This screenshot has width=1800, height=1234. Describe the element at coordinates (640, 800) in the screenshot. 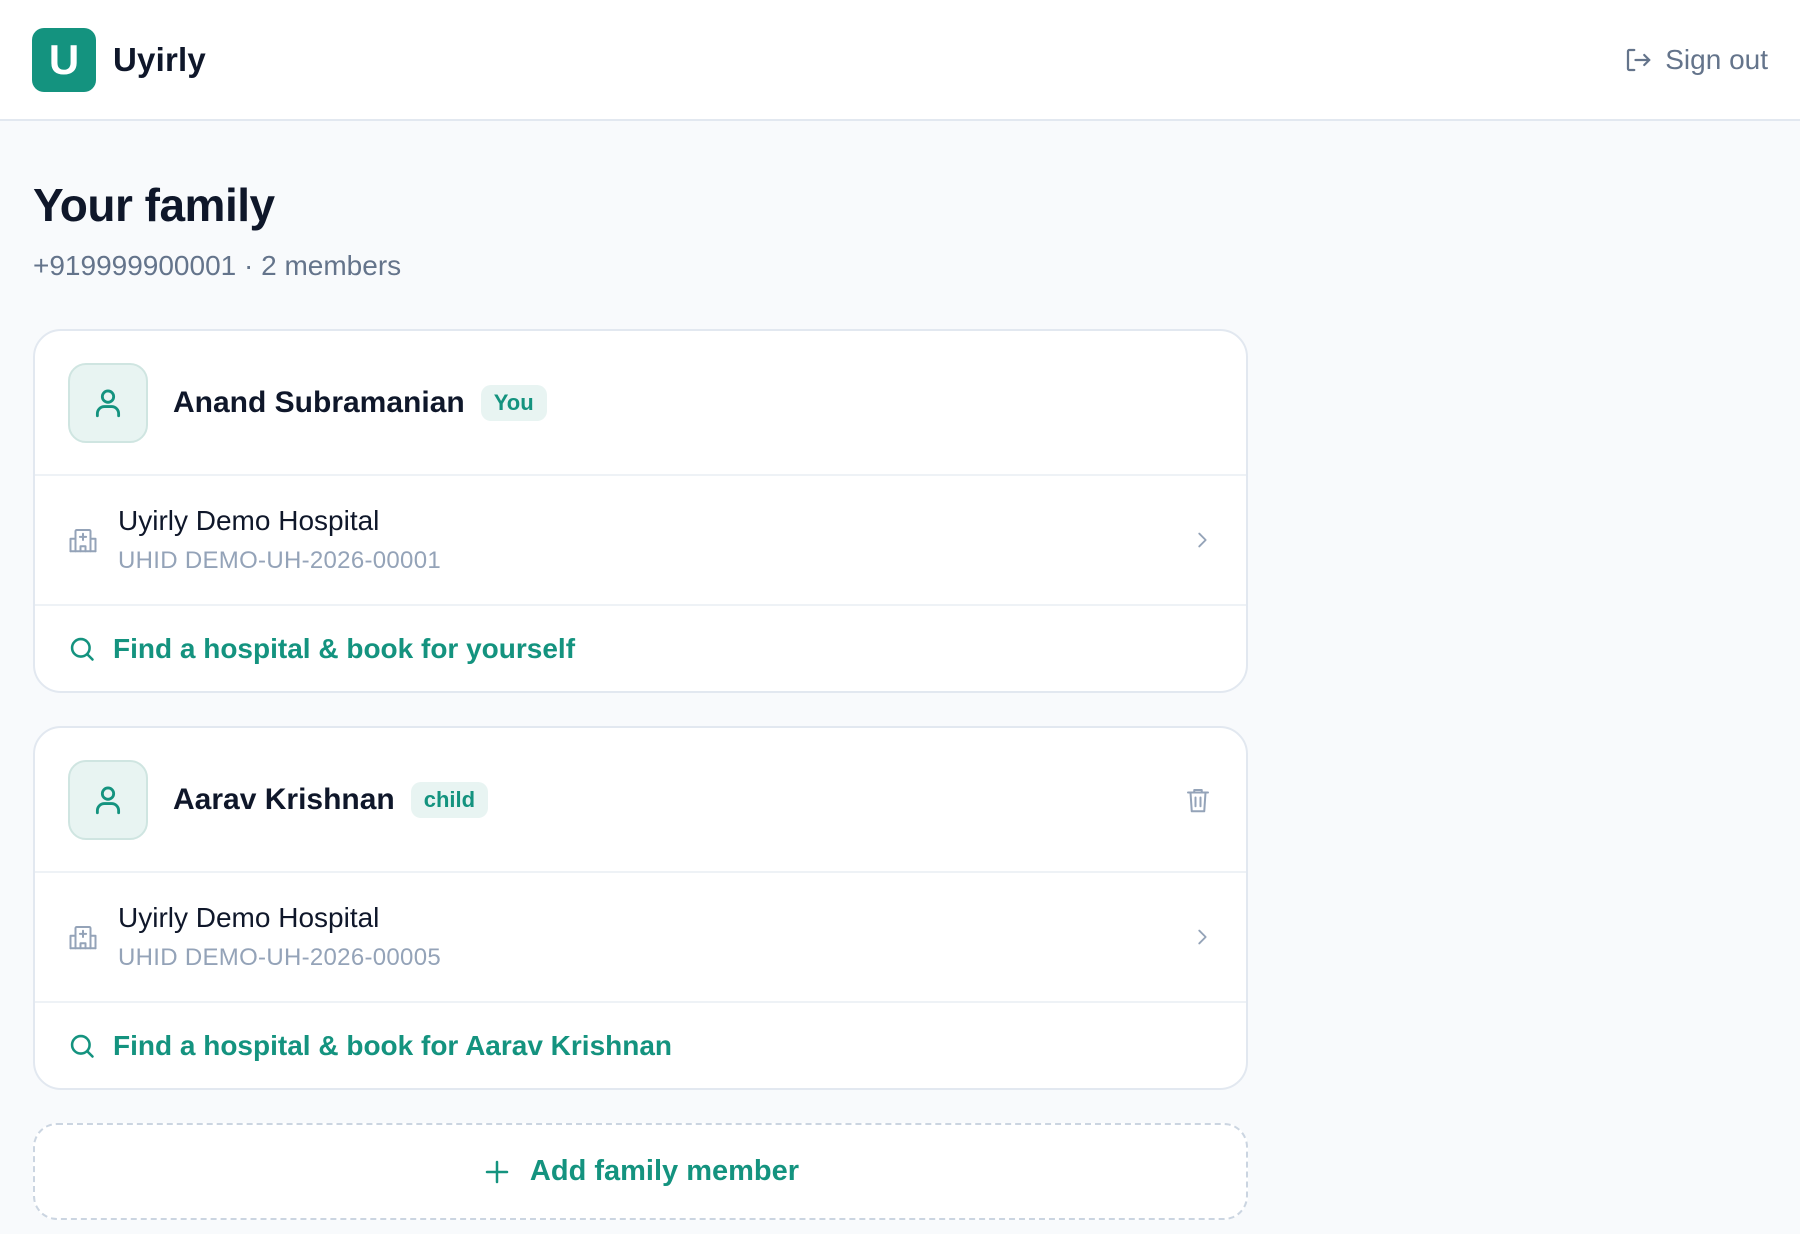

I see `member-header: Aarav Krishnan child` at that location.